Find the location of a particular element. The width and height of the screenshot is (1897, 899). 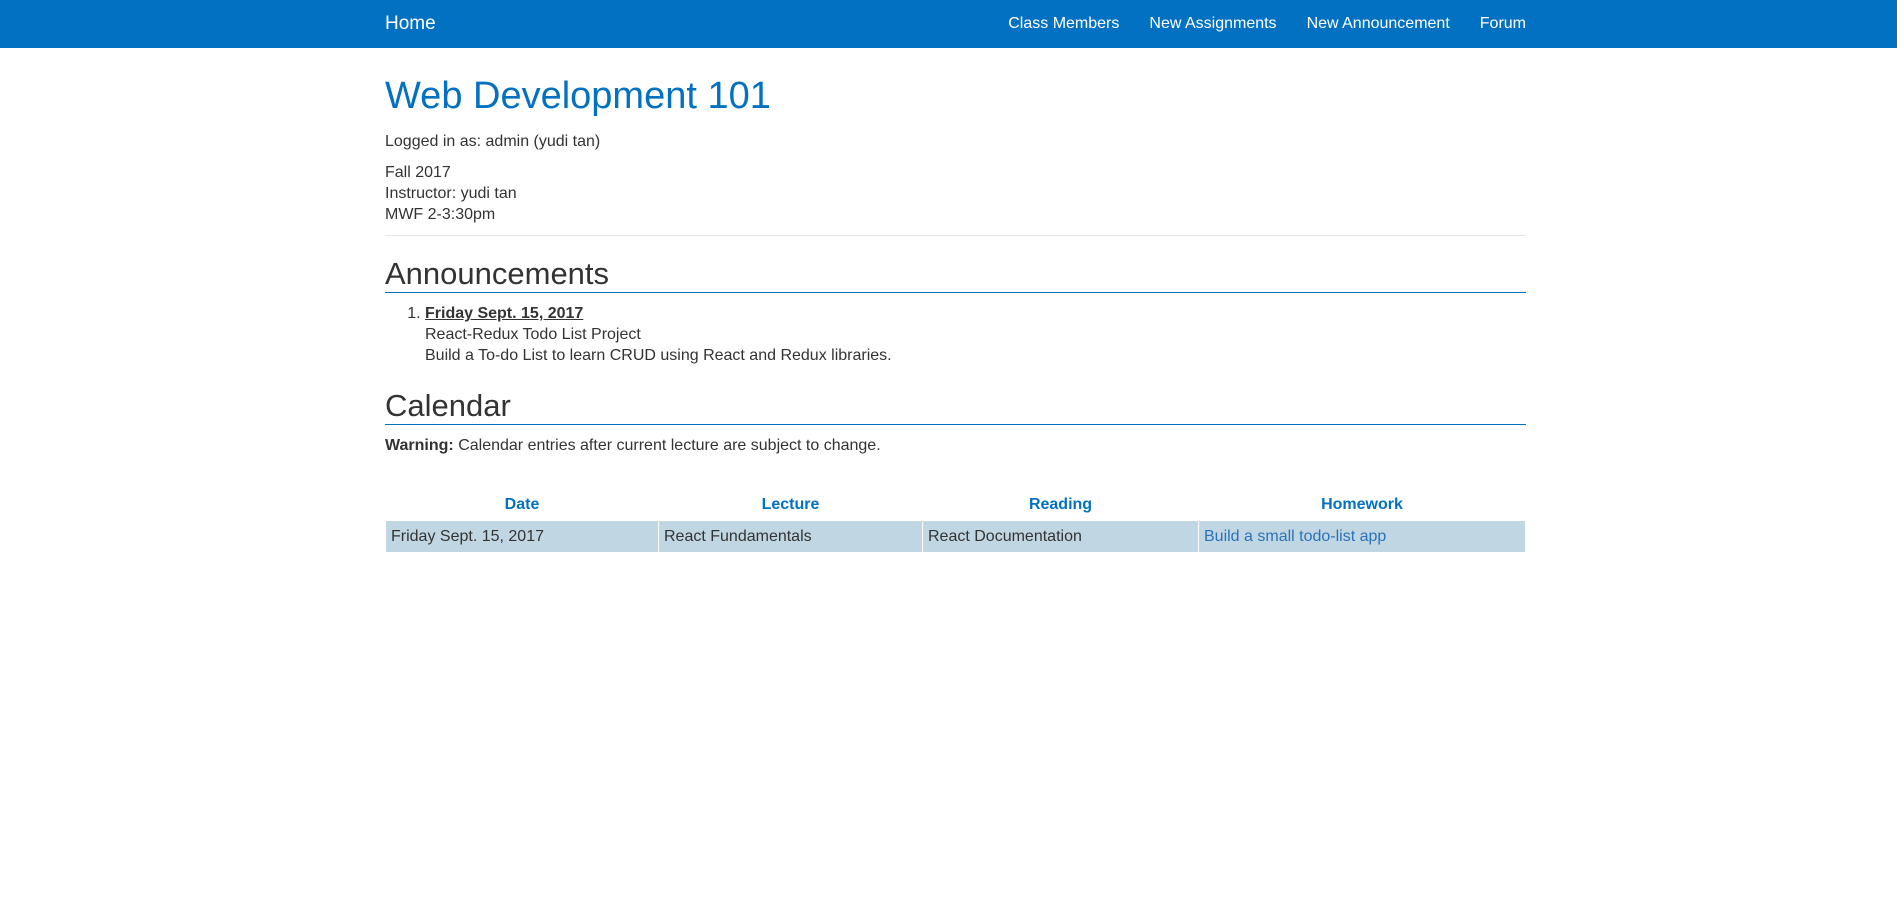

table-header-row: Date Lecture Reading Homework is located at coordinates (955, 505).